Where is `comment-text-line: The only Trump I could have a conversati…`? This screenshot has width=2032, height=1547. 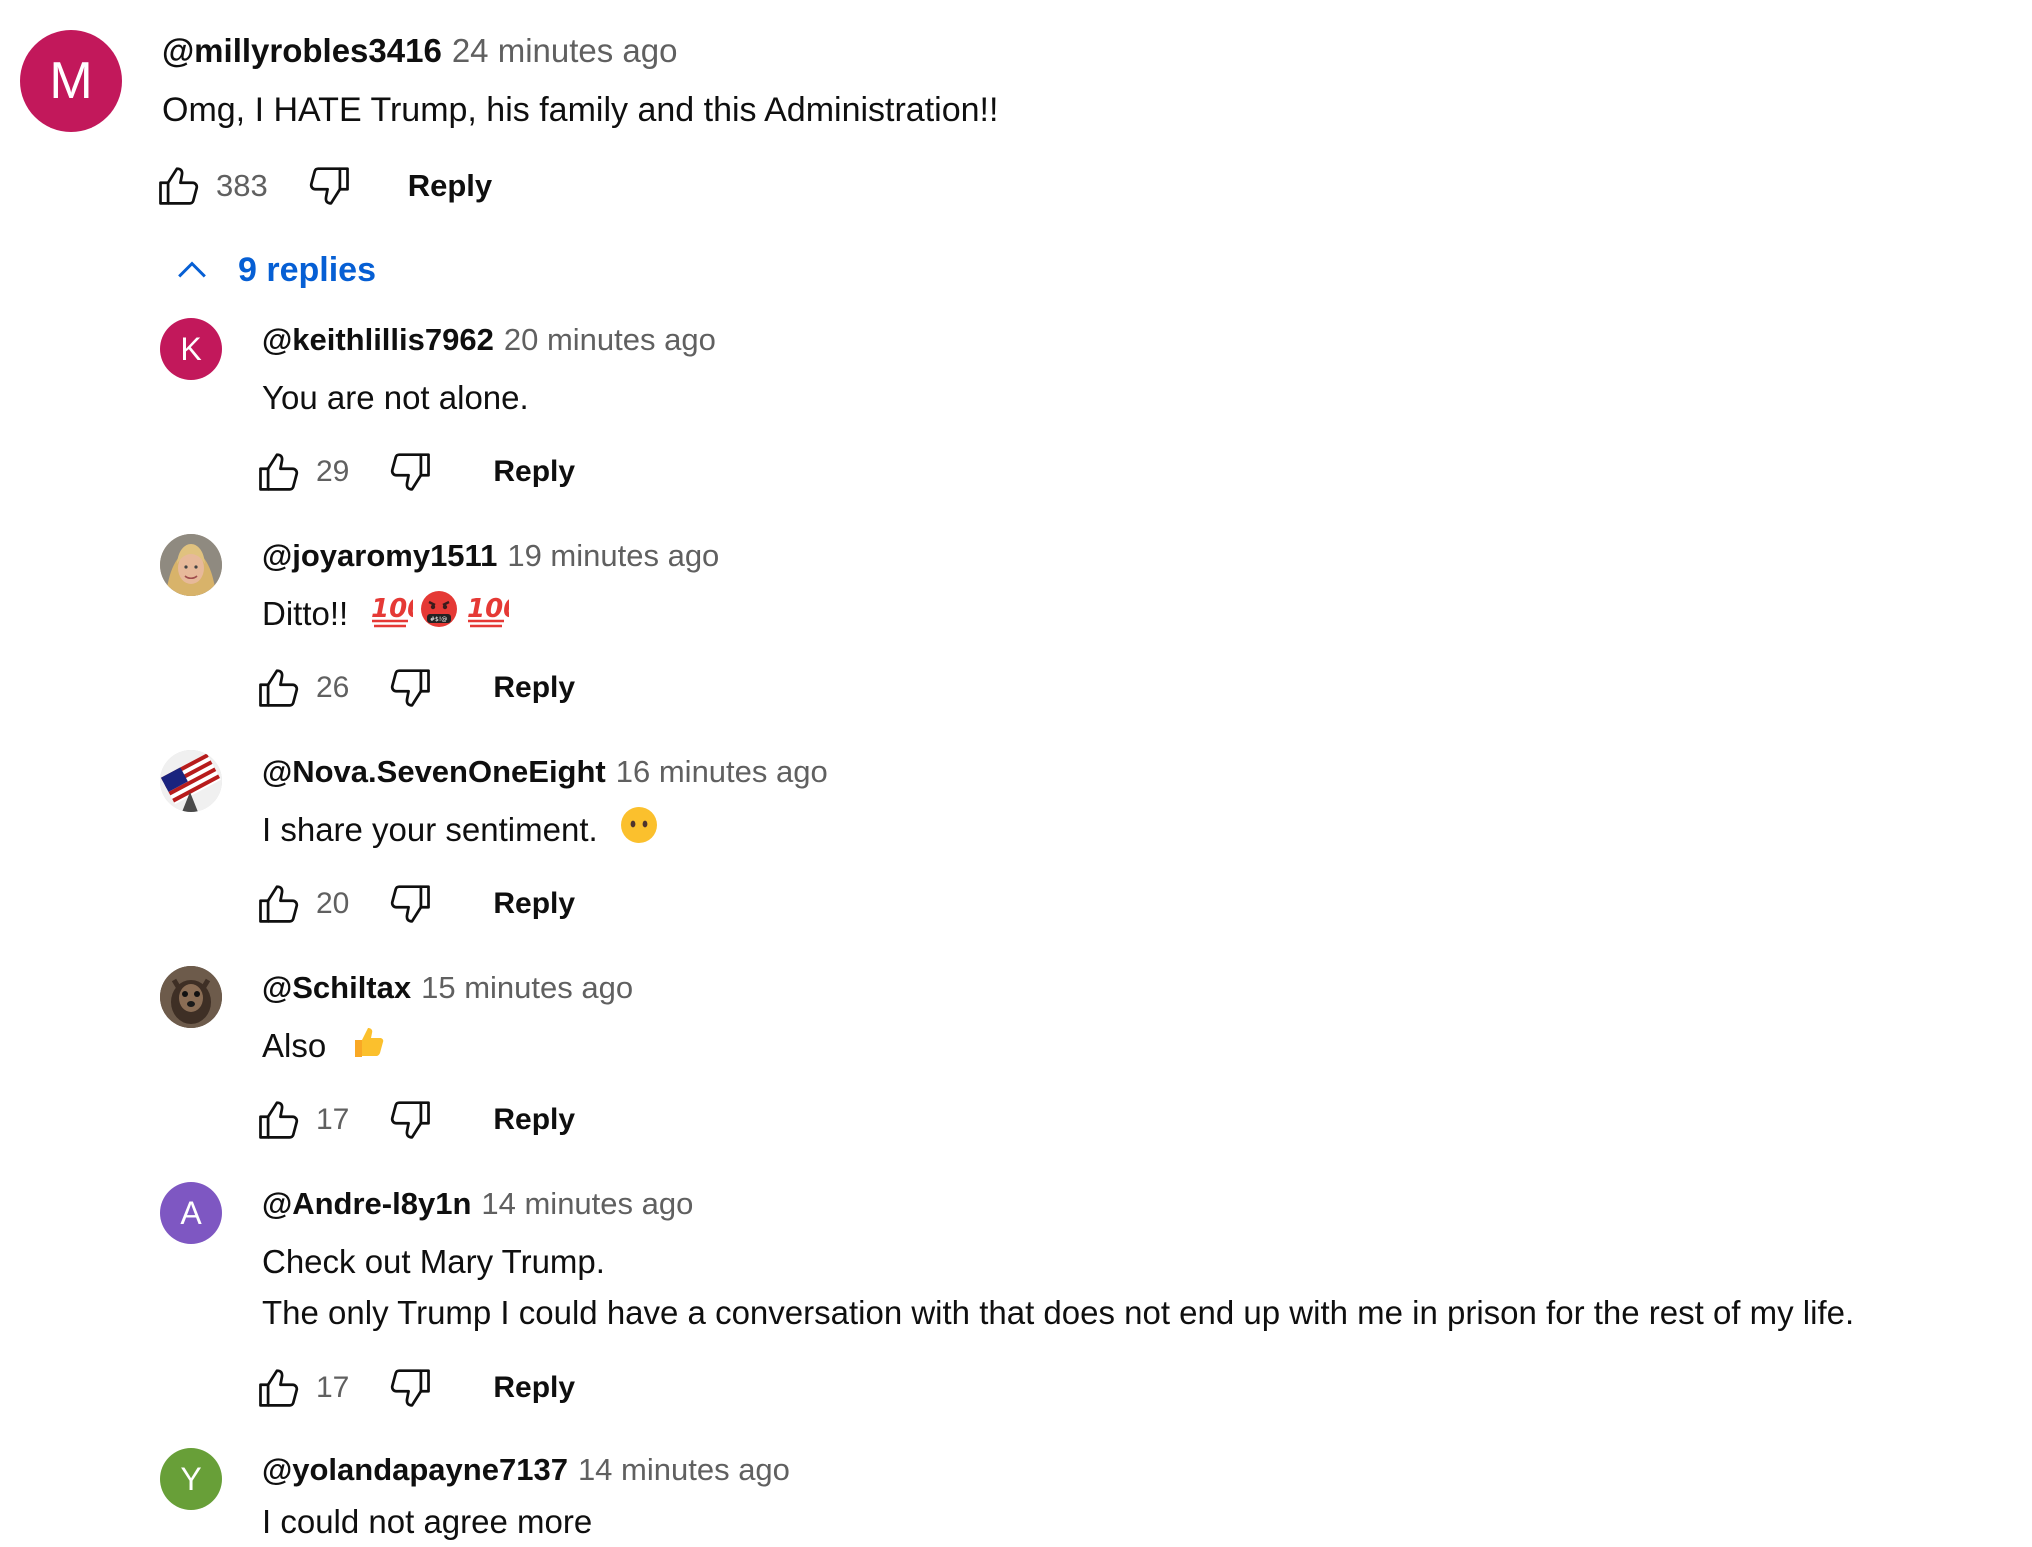 comment-text-line: The only Trump I could have a conversati… is located at coordinates (1058, 1313).